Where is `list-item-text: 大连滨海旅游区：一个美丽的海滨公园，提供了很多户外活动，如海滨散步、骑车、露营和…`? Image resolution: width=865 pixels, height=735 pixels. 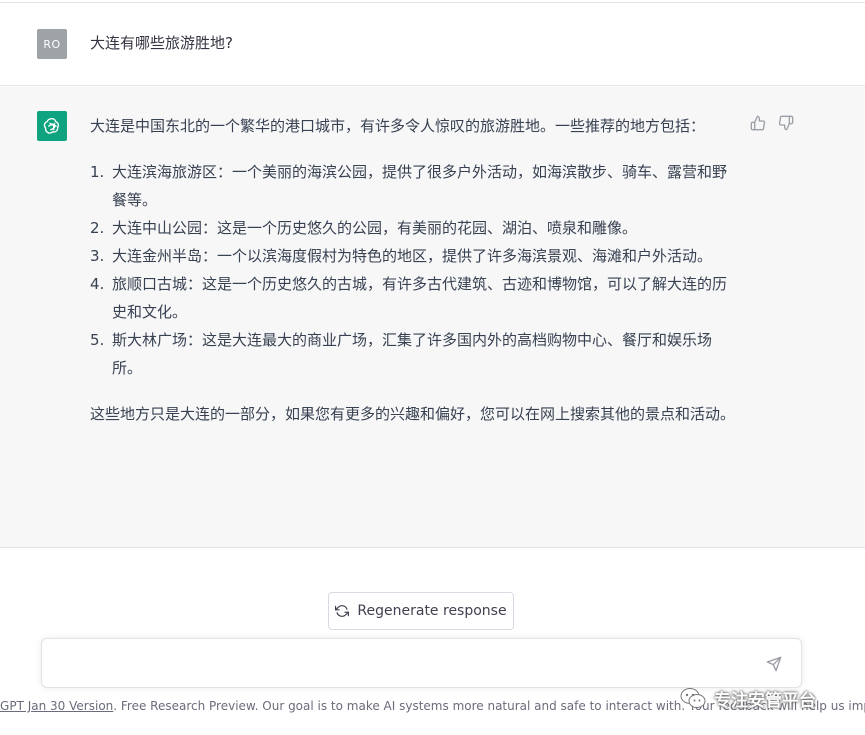
list-item-text: 大连滨海旅游区：一个美丽的海滨公园，提供了很多户外活动，如海滨散步、骑车、露营和… is located at coordinates (420, 186).